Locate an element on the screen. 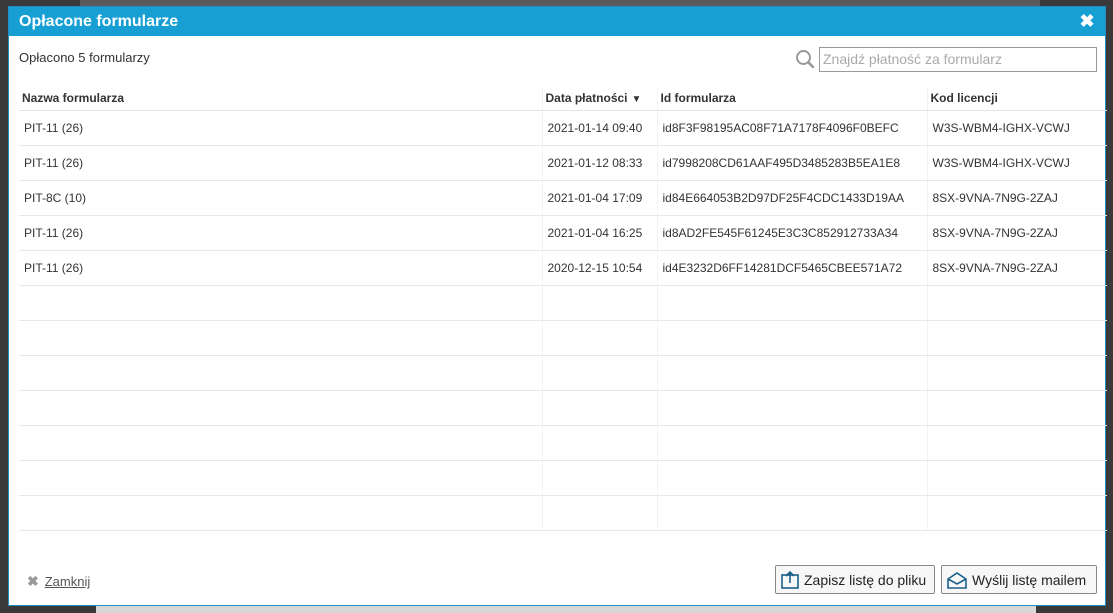 This screenshot has height=613, width=1113. paid-count-text: Opłacono 5 formularzy is located at coordinates (84, 57).